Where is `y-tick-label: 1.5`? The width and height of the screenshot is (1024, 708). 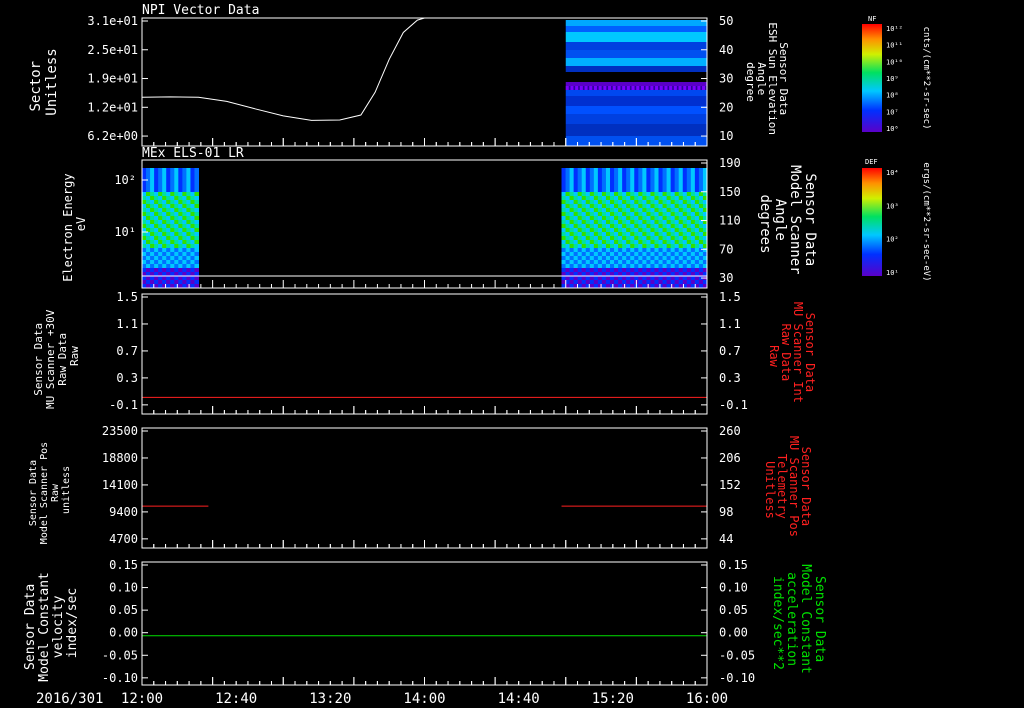 y-tick-label: 1.5 is located at coordinates (730, 297).